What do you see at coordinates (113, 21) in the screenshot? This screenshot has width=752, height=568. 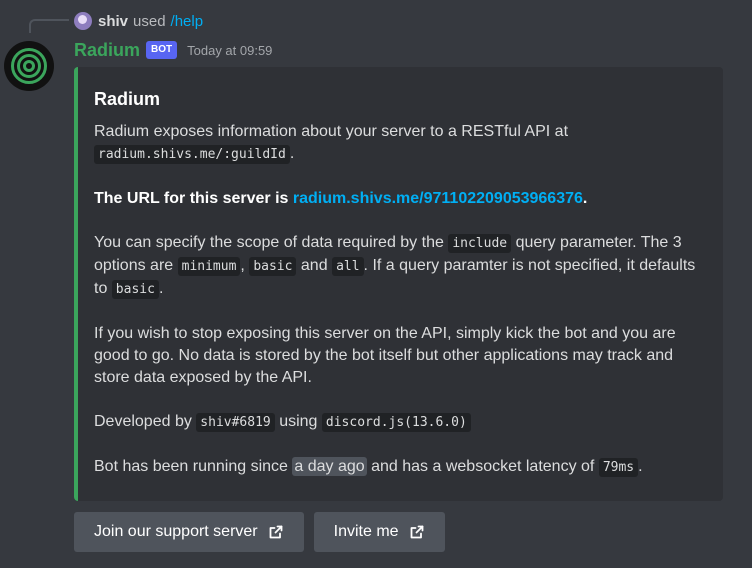 I see `reply-username: shiv` at bounding box center [113, 21].